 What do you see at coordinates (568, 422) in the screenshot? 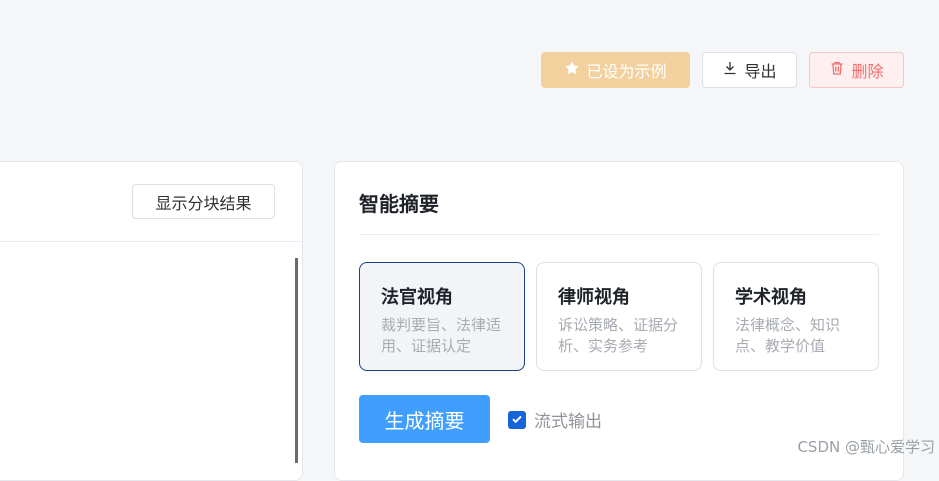
I see `stream-output-label: 流式输出` at bounding box center [568, 422].